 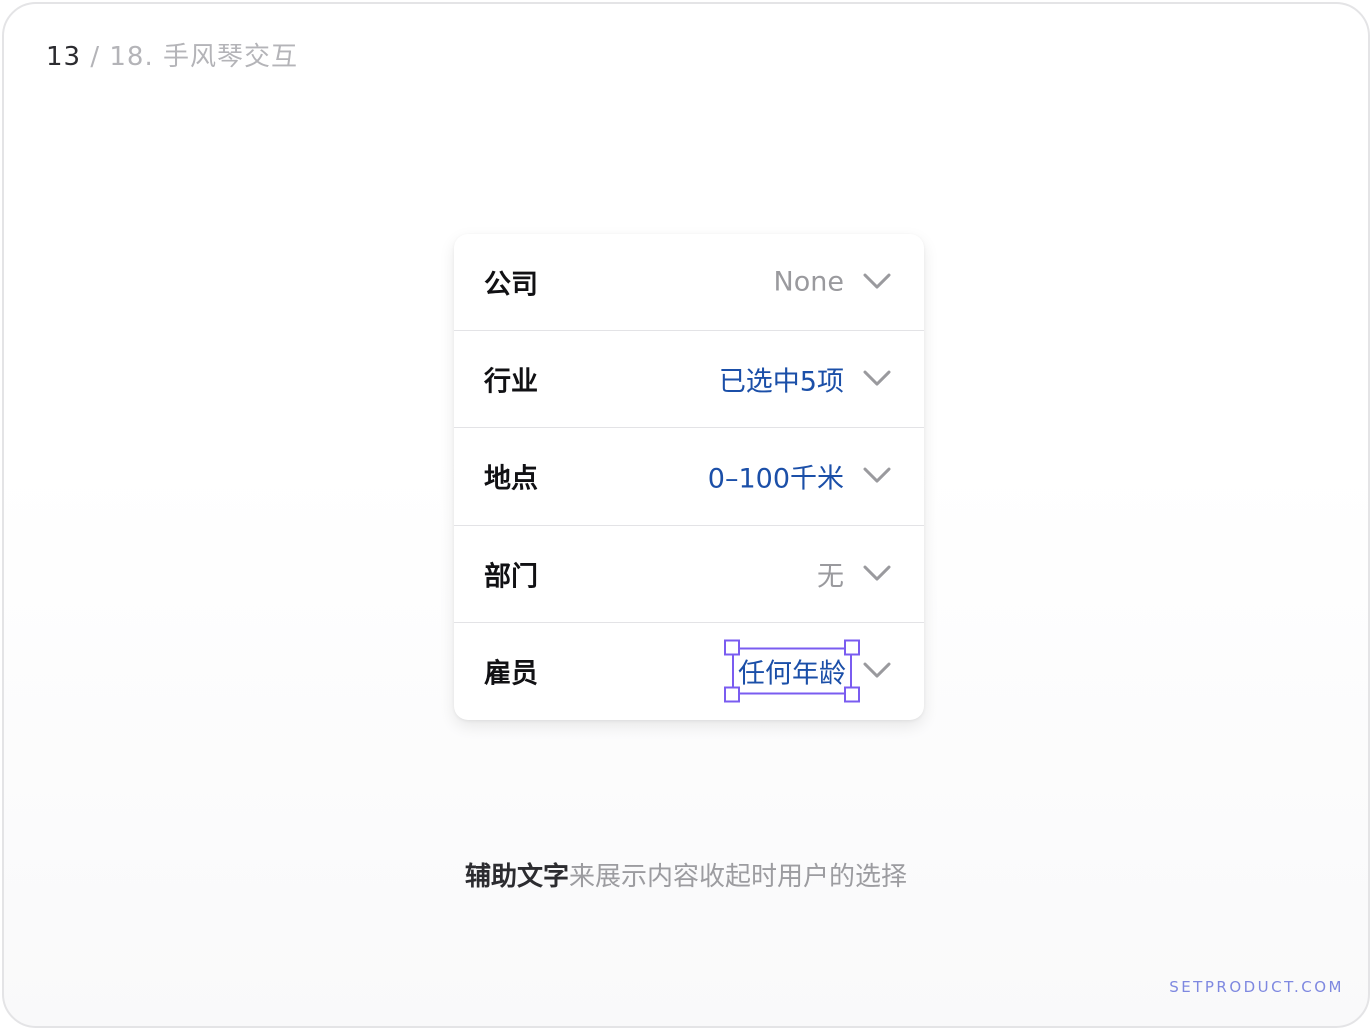 What do you see at coordinates (808, 282) in the screenshot?
I see `row-value: None` at bounding box center [808, 282].